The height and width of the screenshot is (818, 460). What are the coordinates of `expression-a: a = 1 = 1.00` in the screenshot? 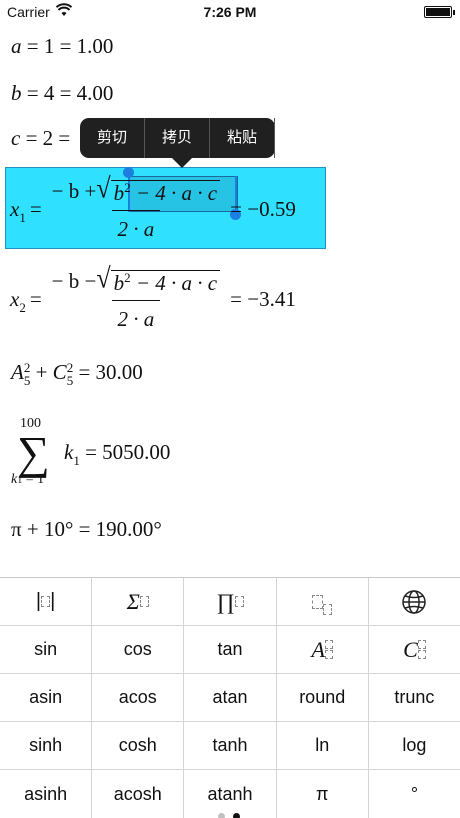 It's located at (62, 46).